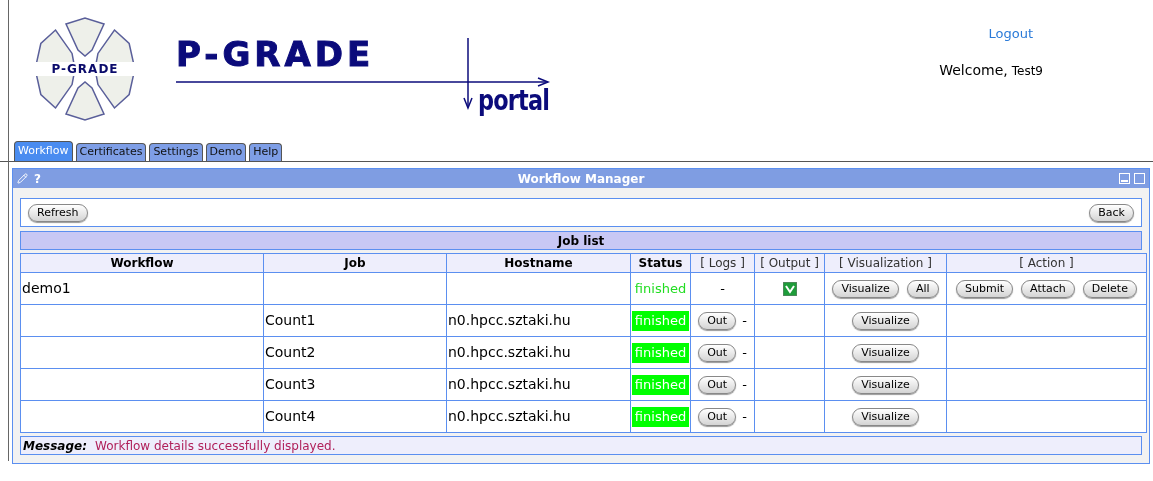  I want to click on refresh-button: Refresh, so click(58, 212).